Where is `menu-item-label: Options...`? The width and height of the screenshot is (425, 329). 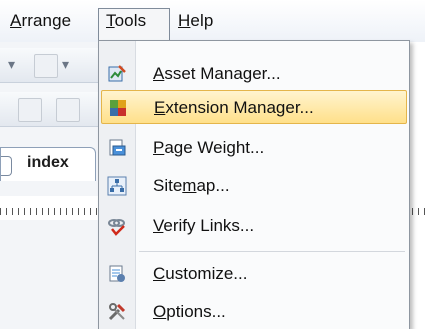
menu-item-label: Options... is located at coordinates (189, 311).